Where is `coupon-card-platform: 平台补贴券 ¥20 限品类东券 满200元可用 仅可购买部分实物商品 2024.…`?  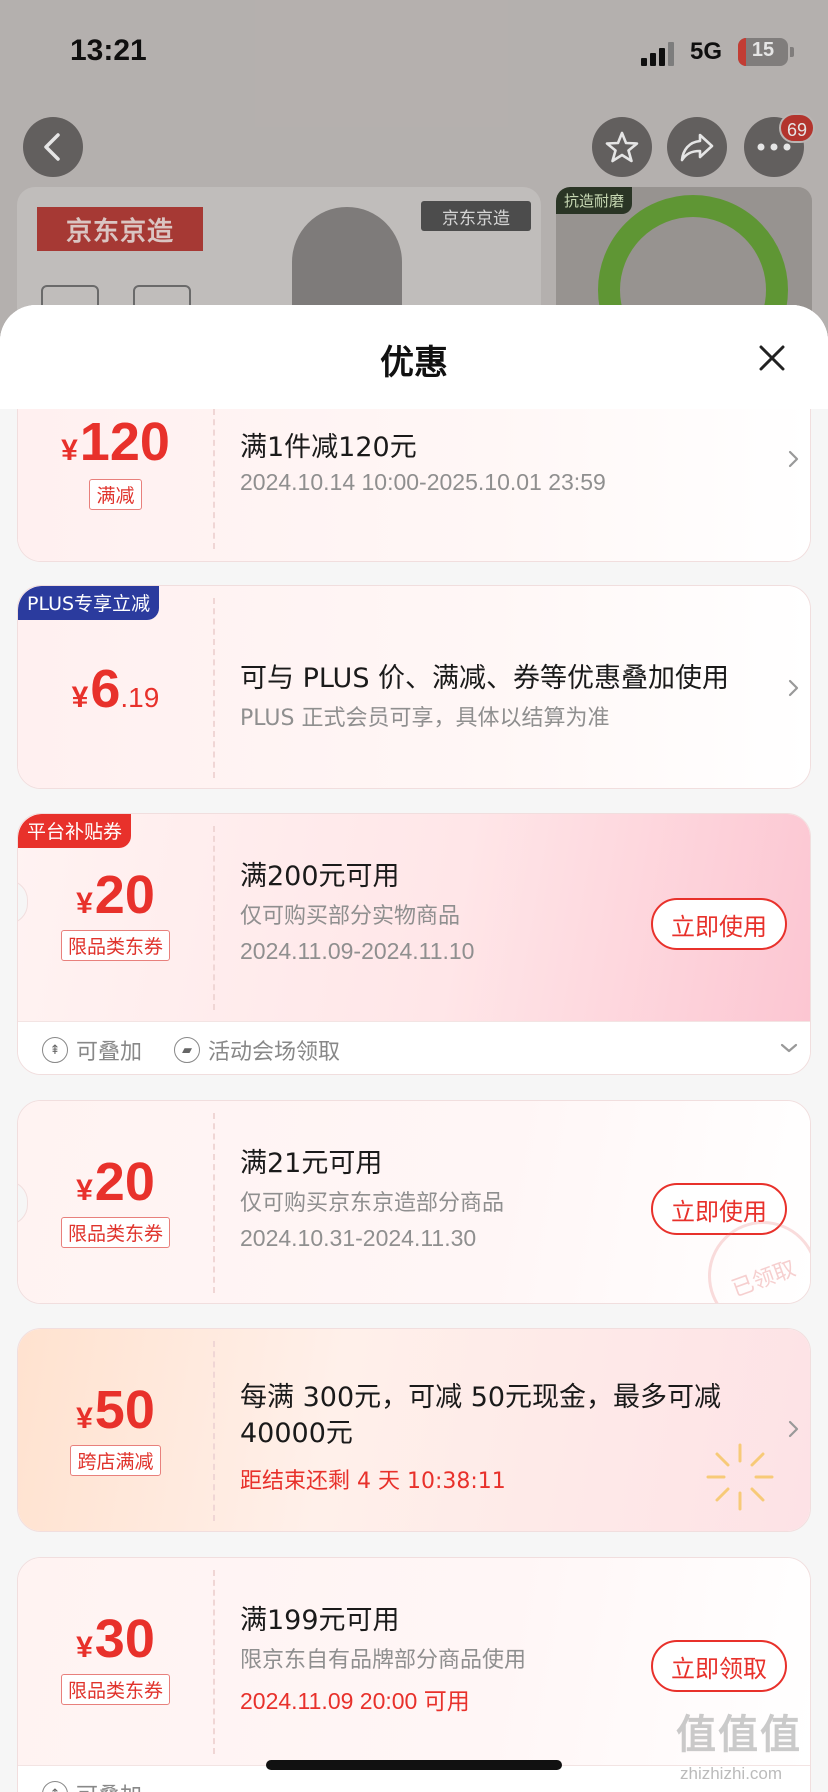 coupon-card-platform: 平台补贴券 ¥20 限品类东券 满200元可用 仅可购买部分实物商品 2024.… is located at coordinates (414, 944).